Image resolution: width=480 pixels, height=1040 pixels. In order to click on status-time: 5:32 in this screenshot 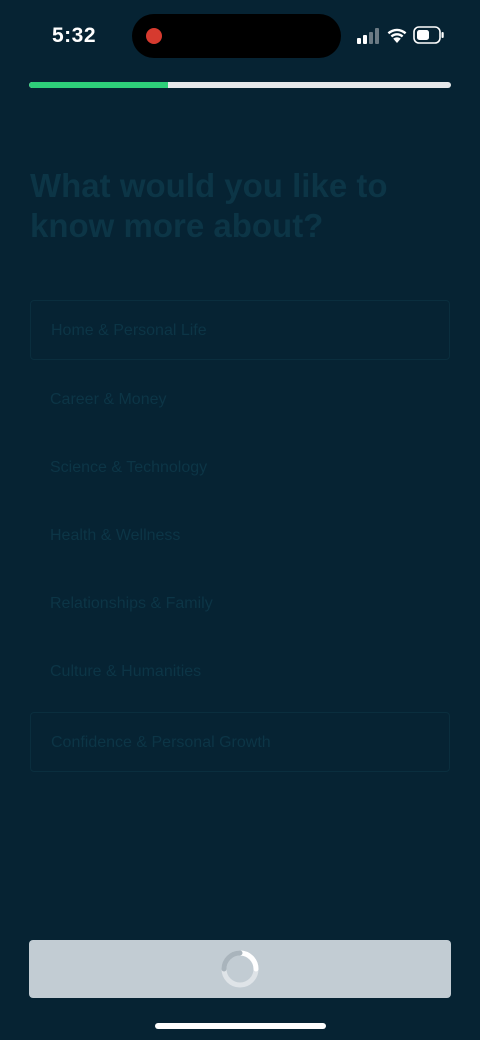, I will do `click(74, 35)`.